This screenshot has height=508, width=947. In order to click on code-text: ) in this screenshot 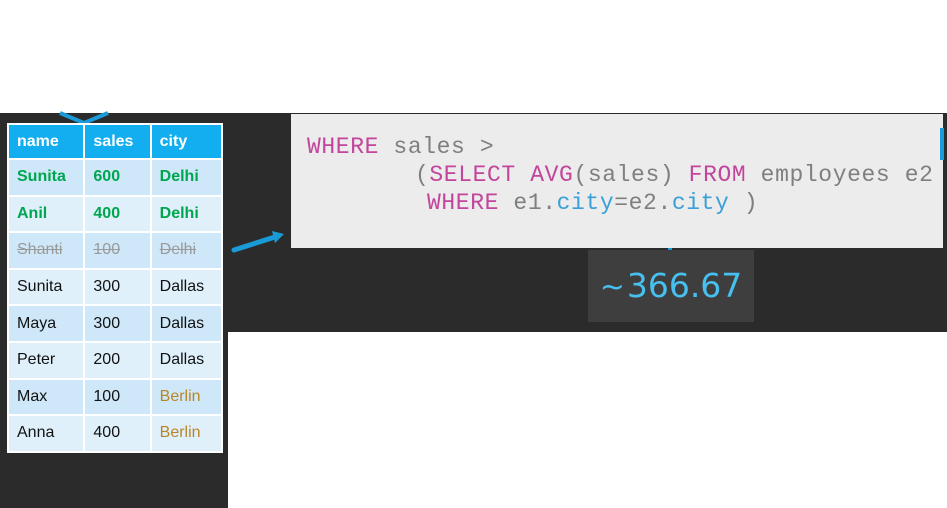, I will do `click(744, 203)`.